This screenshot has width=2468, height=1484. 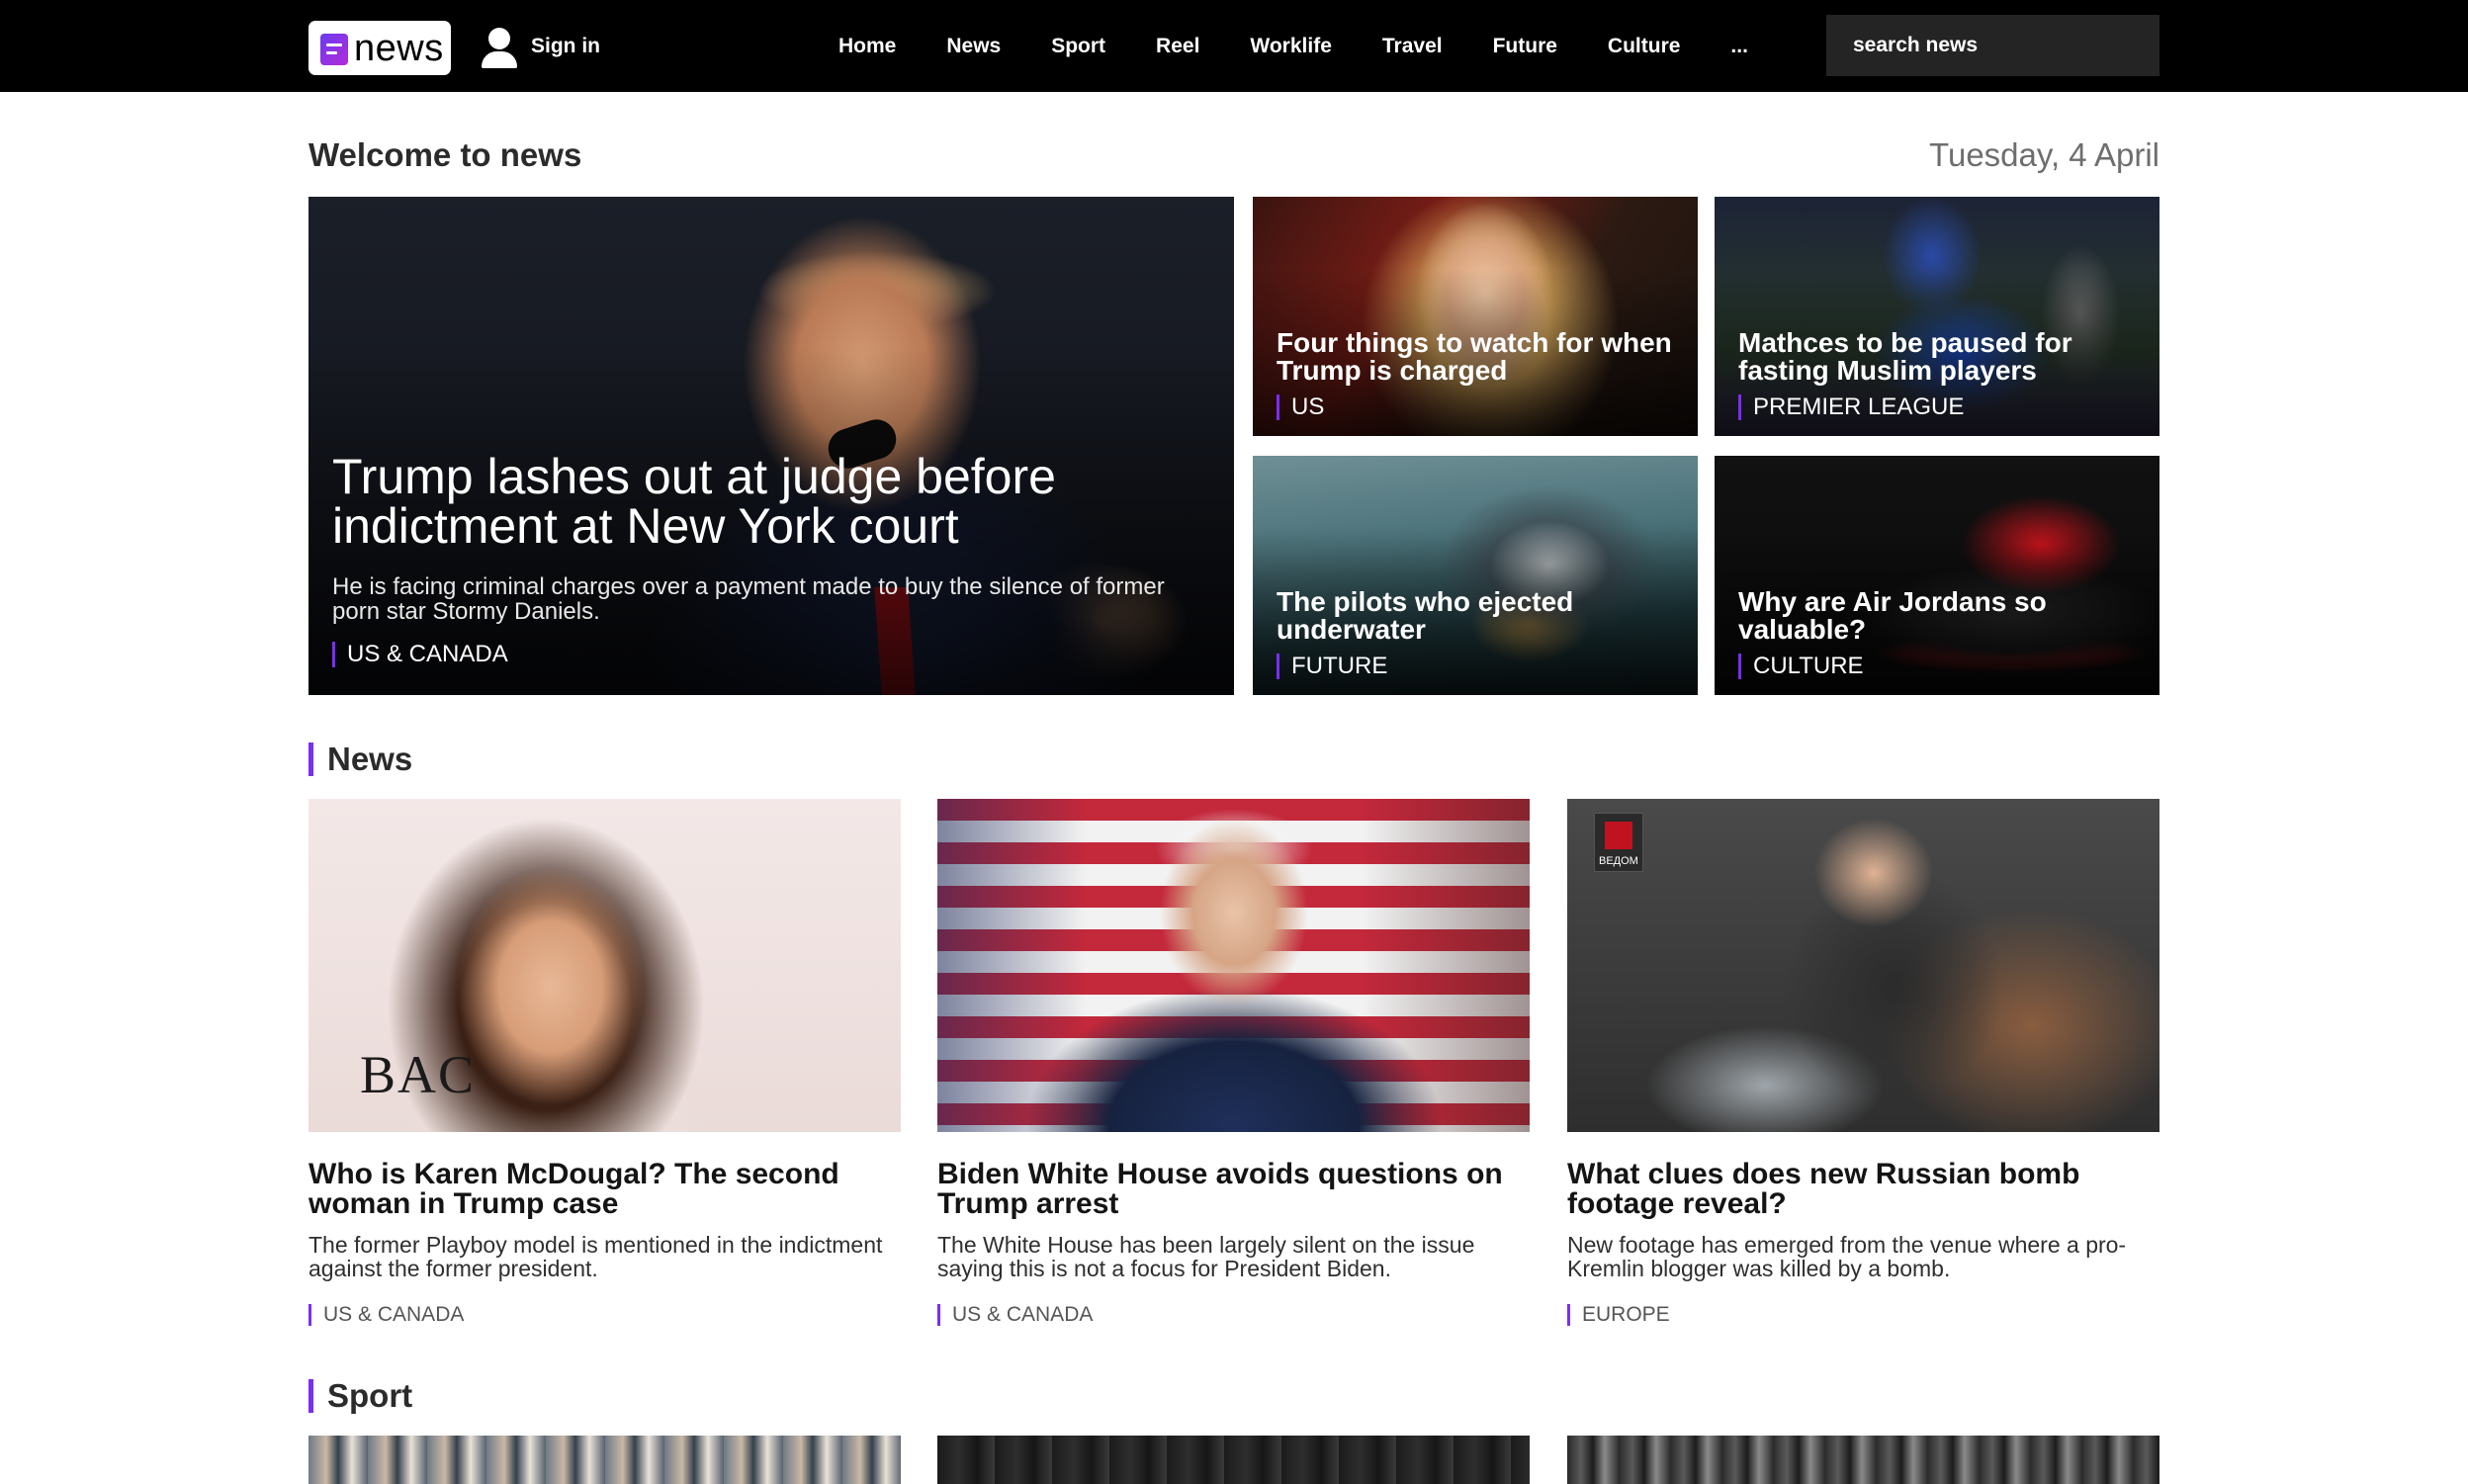 I want to click on nav-item-worklife: Worklife, so click(x=1290, y=46).